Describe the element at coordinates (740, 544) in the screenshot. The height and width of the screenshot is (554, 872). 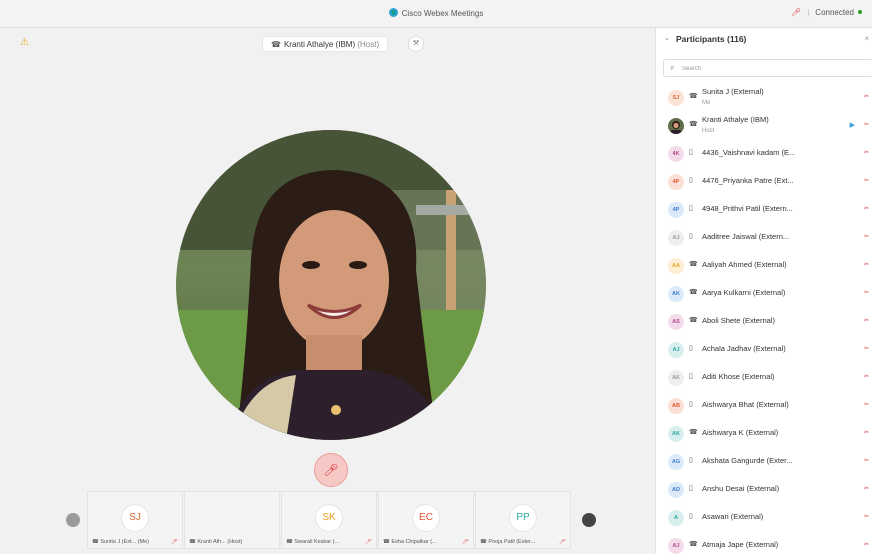
I see `participant-name: Atmaja Jape (External)` at that location.